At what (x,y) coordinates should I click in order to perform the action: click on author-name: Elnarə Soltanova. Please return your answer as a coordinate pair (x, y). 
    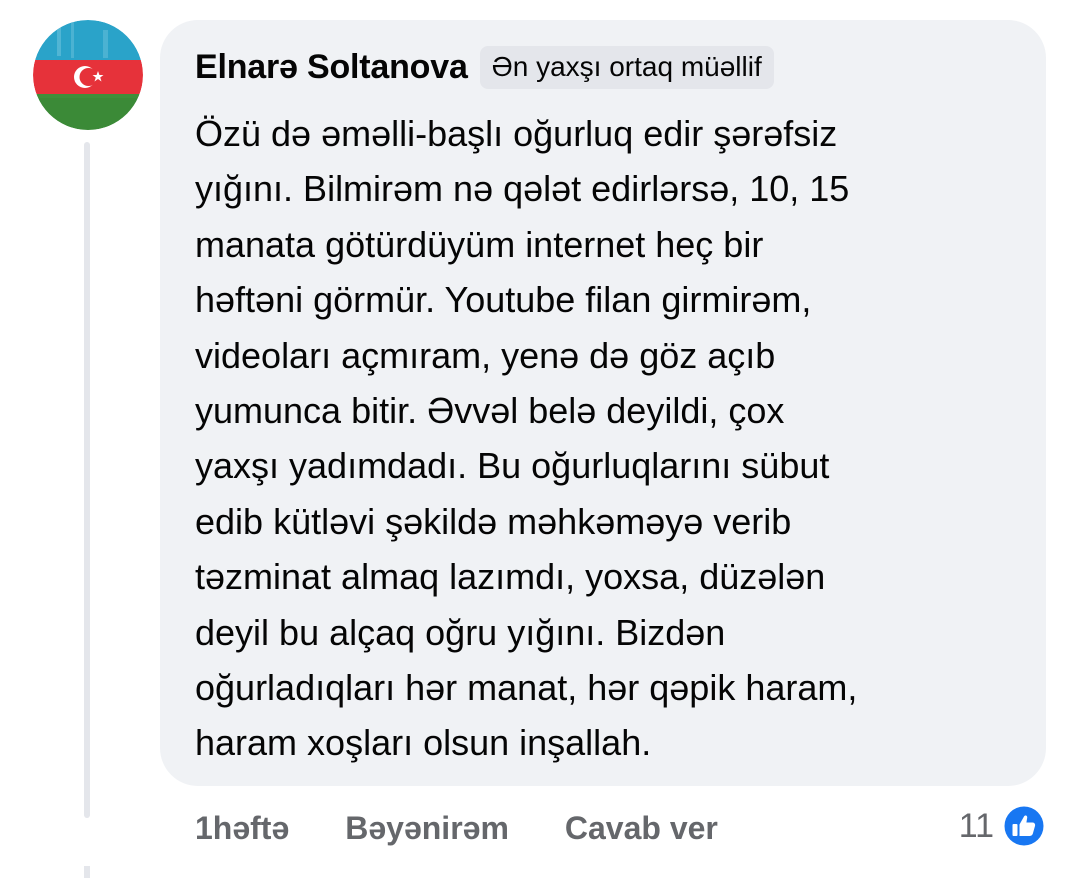
    Looking at the image, I should click on (331, 67).